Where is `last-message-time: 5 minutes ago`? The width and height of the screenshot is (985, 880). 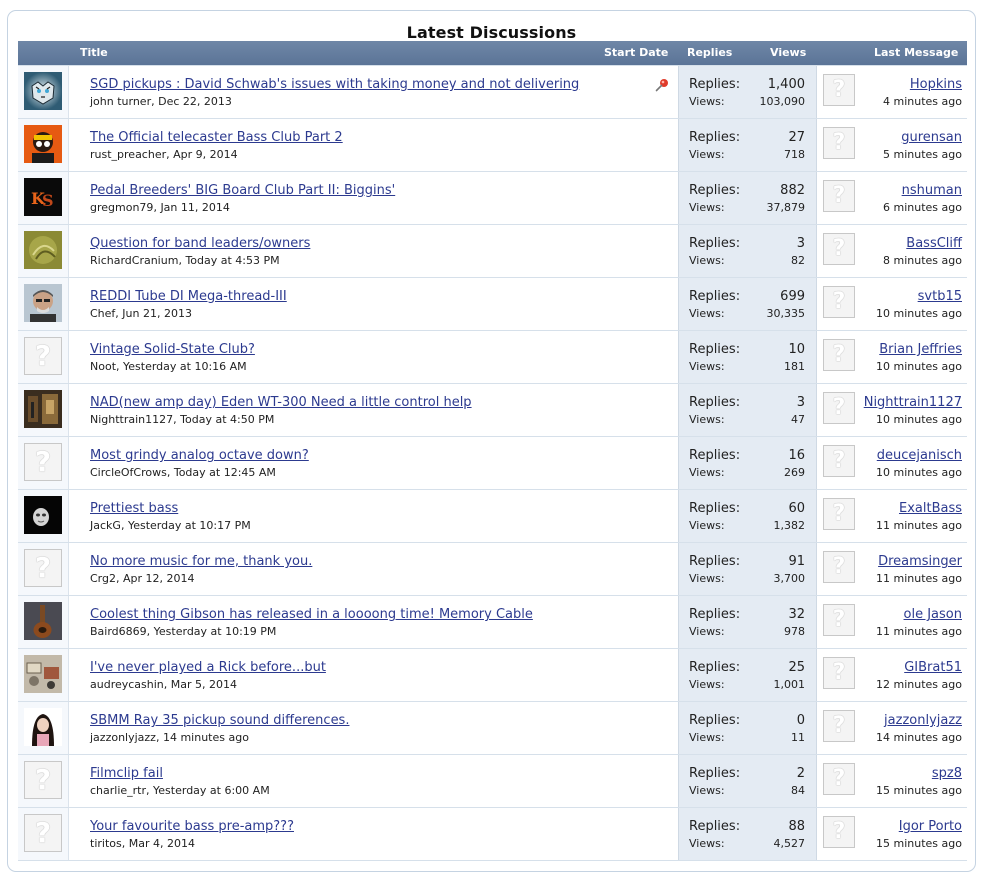
last-message-time: 5 minutes ago is located at coordinates (922, 154).